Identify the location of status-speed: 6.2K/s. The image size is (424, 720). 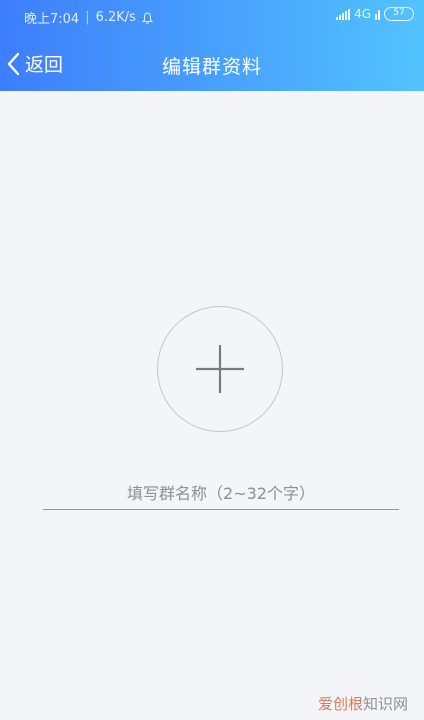
(115, 17).